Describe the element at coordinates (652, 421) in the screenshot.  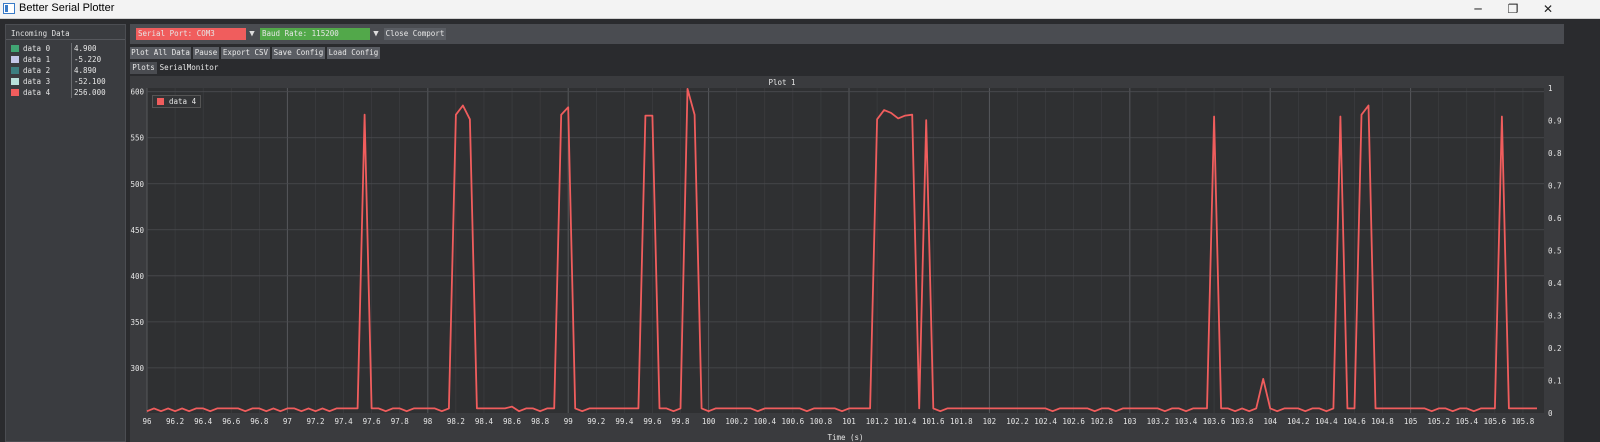
I see `x-tick-label: 99.6` at that location.